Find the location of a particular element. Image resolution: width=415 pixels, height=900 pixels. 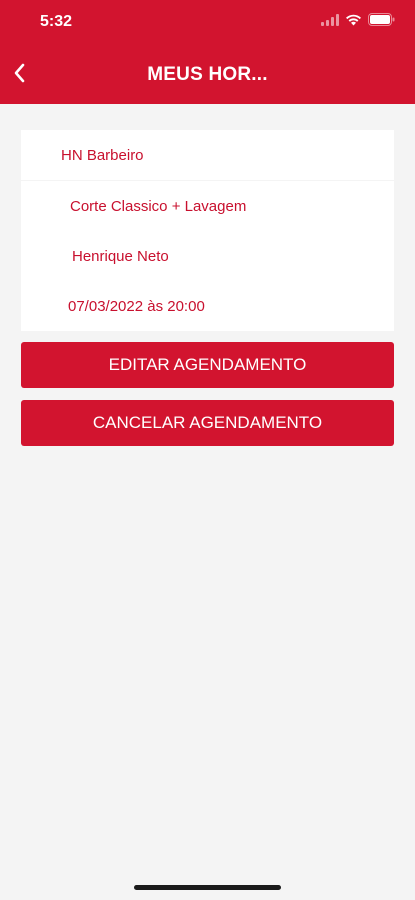

chevron-left-icon is located at coordinates (19, 75).